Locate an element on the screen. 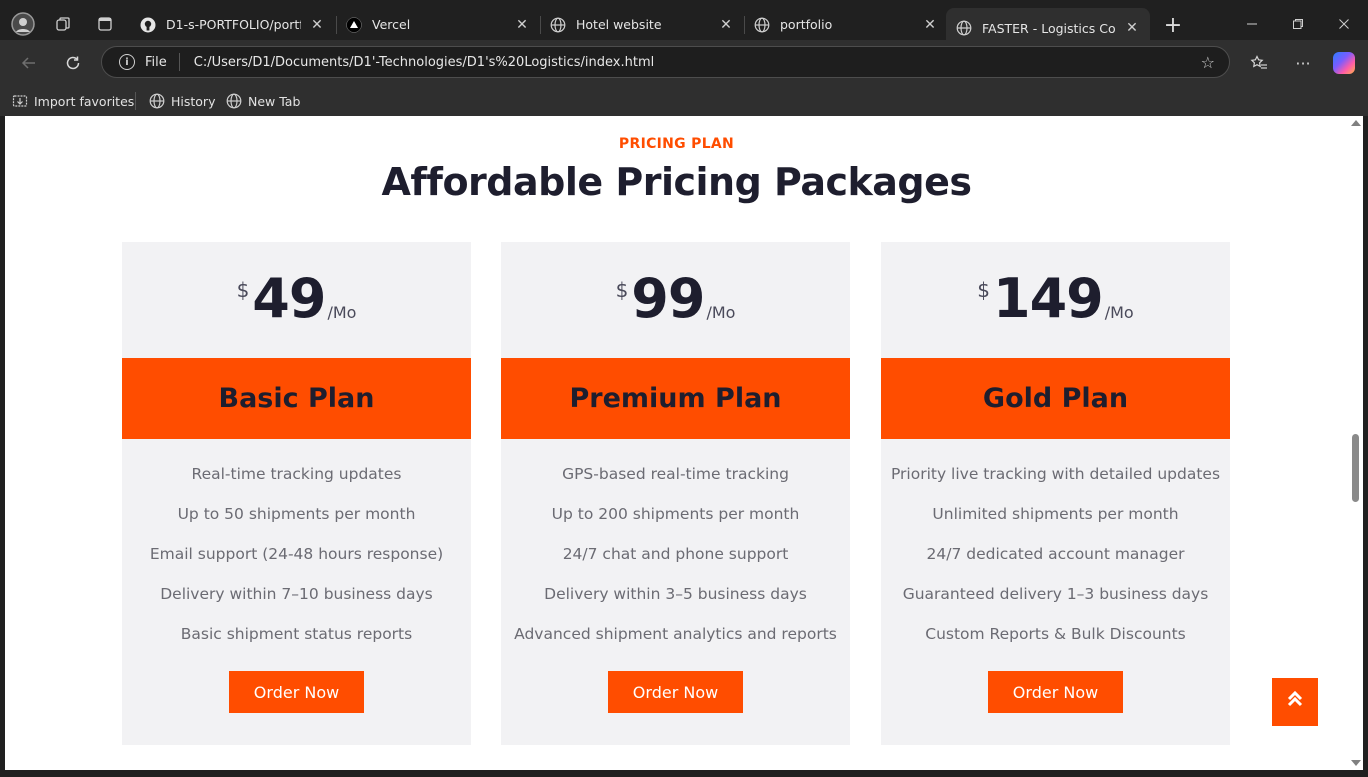 The width and height of the screenshot is (1368, 777). back-to-top-button is located at coordinates (1295, 702).